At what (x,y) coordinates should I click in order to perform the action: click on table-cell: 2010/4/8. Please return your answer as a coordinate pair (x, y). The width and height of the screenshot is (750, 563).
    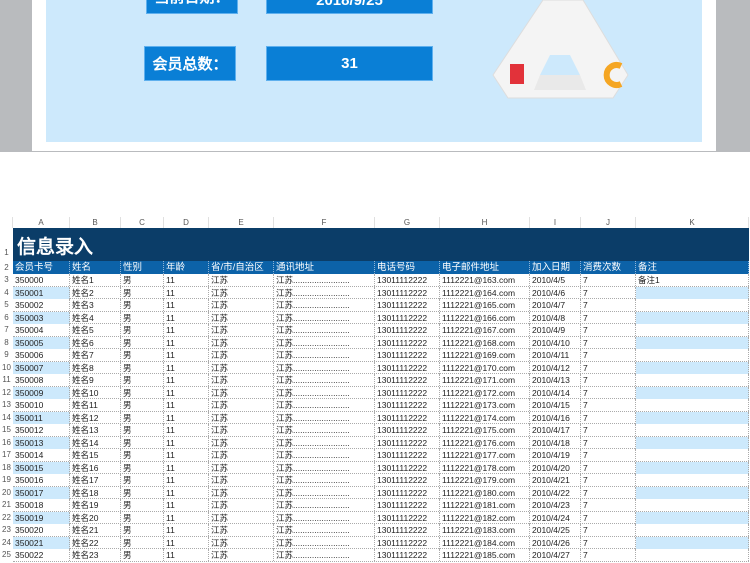
    Looking at the image, I should click on (555, 317).